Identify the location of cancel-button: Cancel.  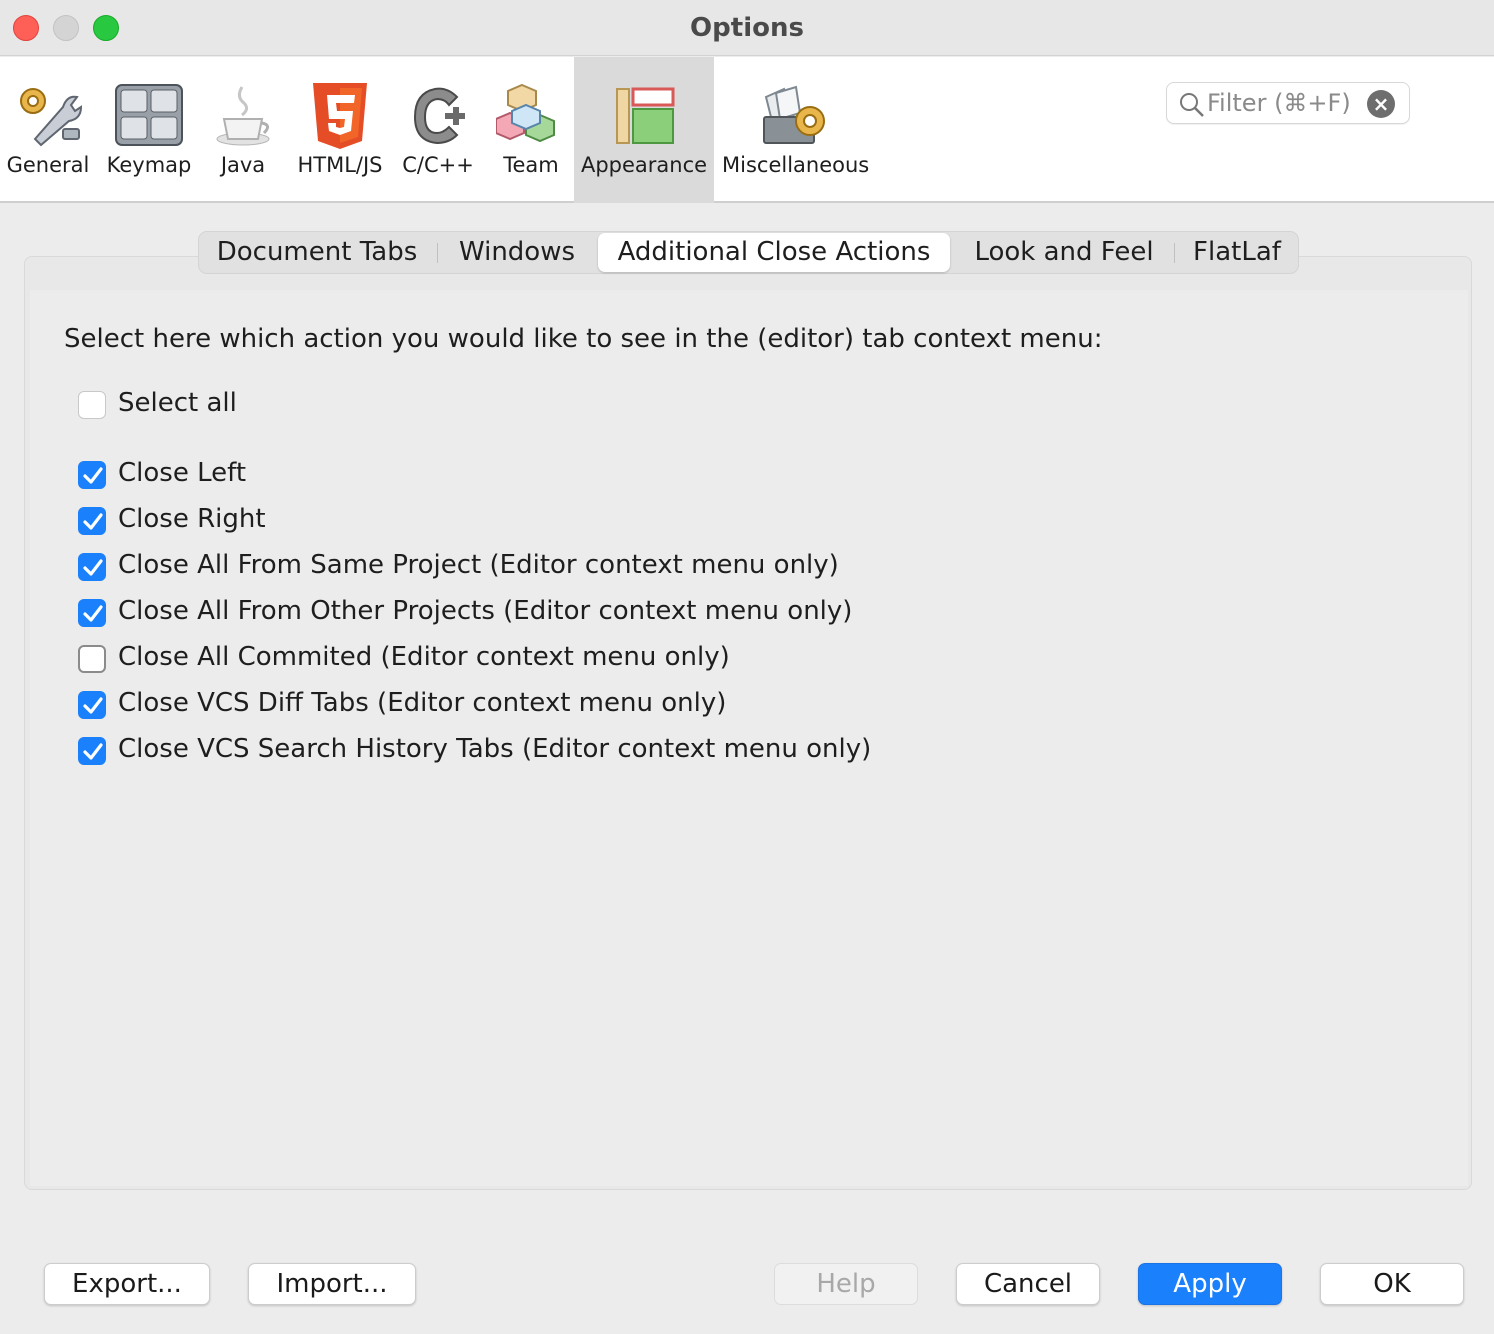
(1028, 1284).